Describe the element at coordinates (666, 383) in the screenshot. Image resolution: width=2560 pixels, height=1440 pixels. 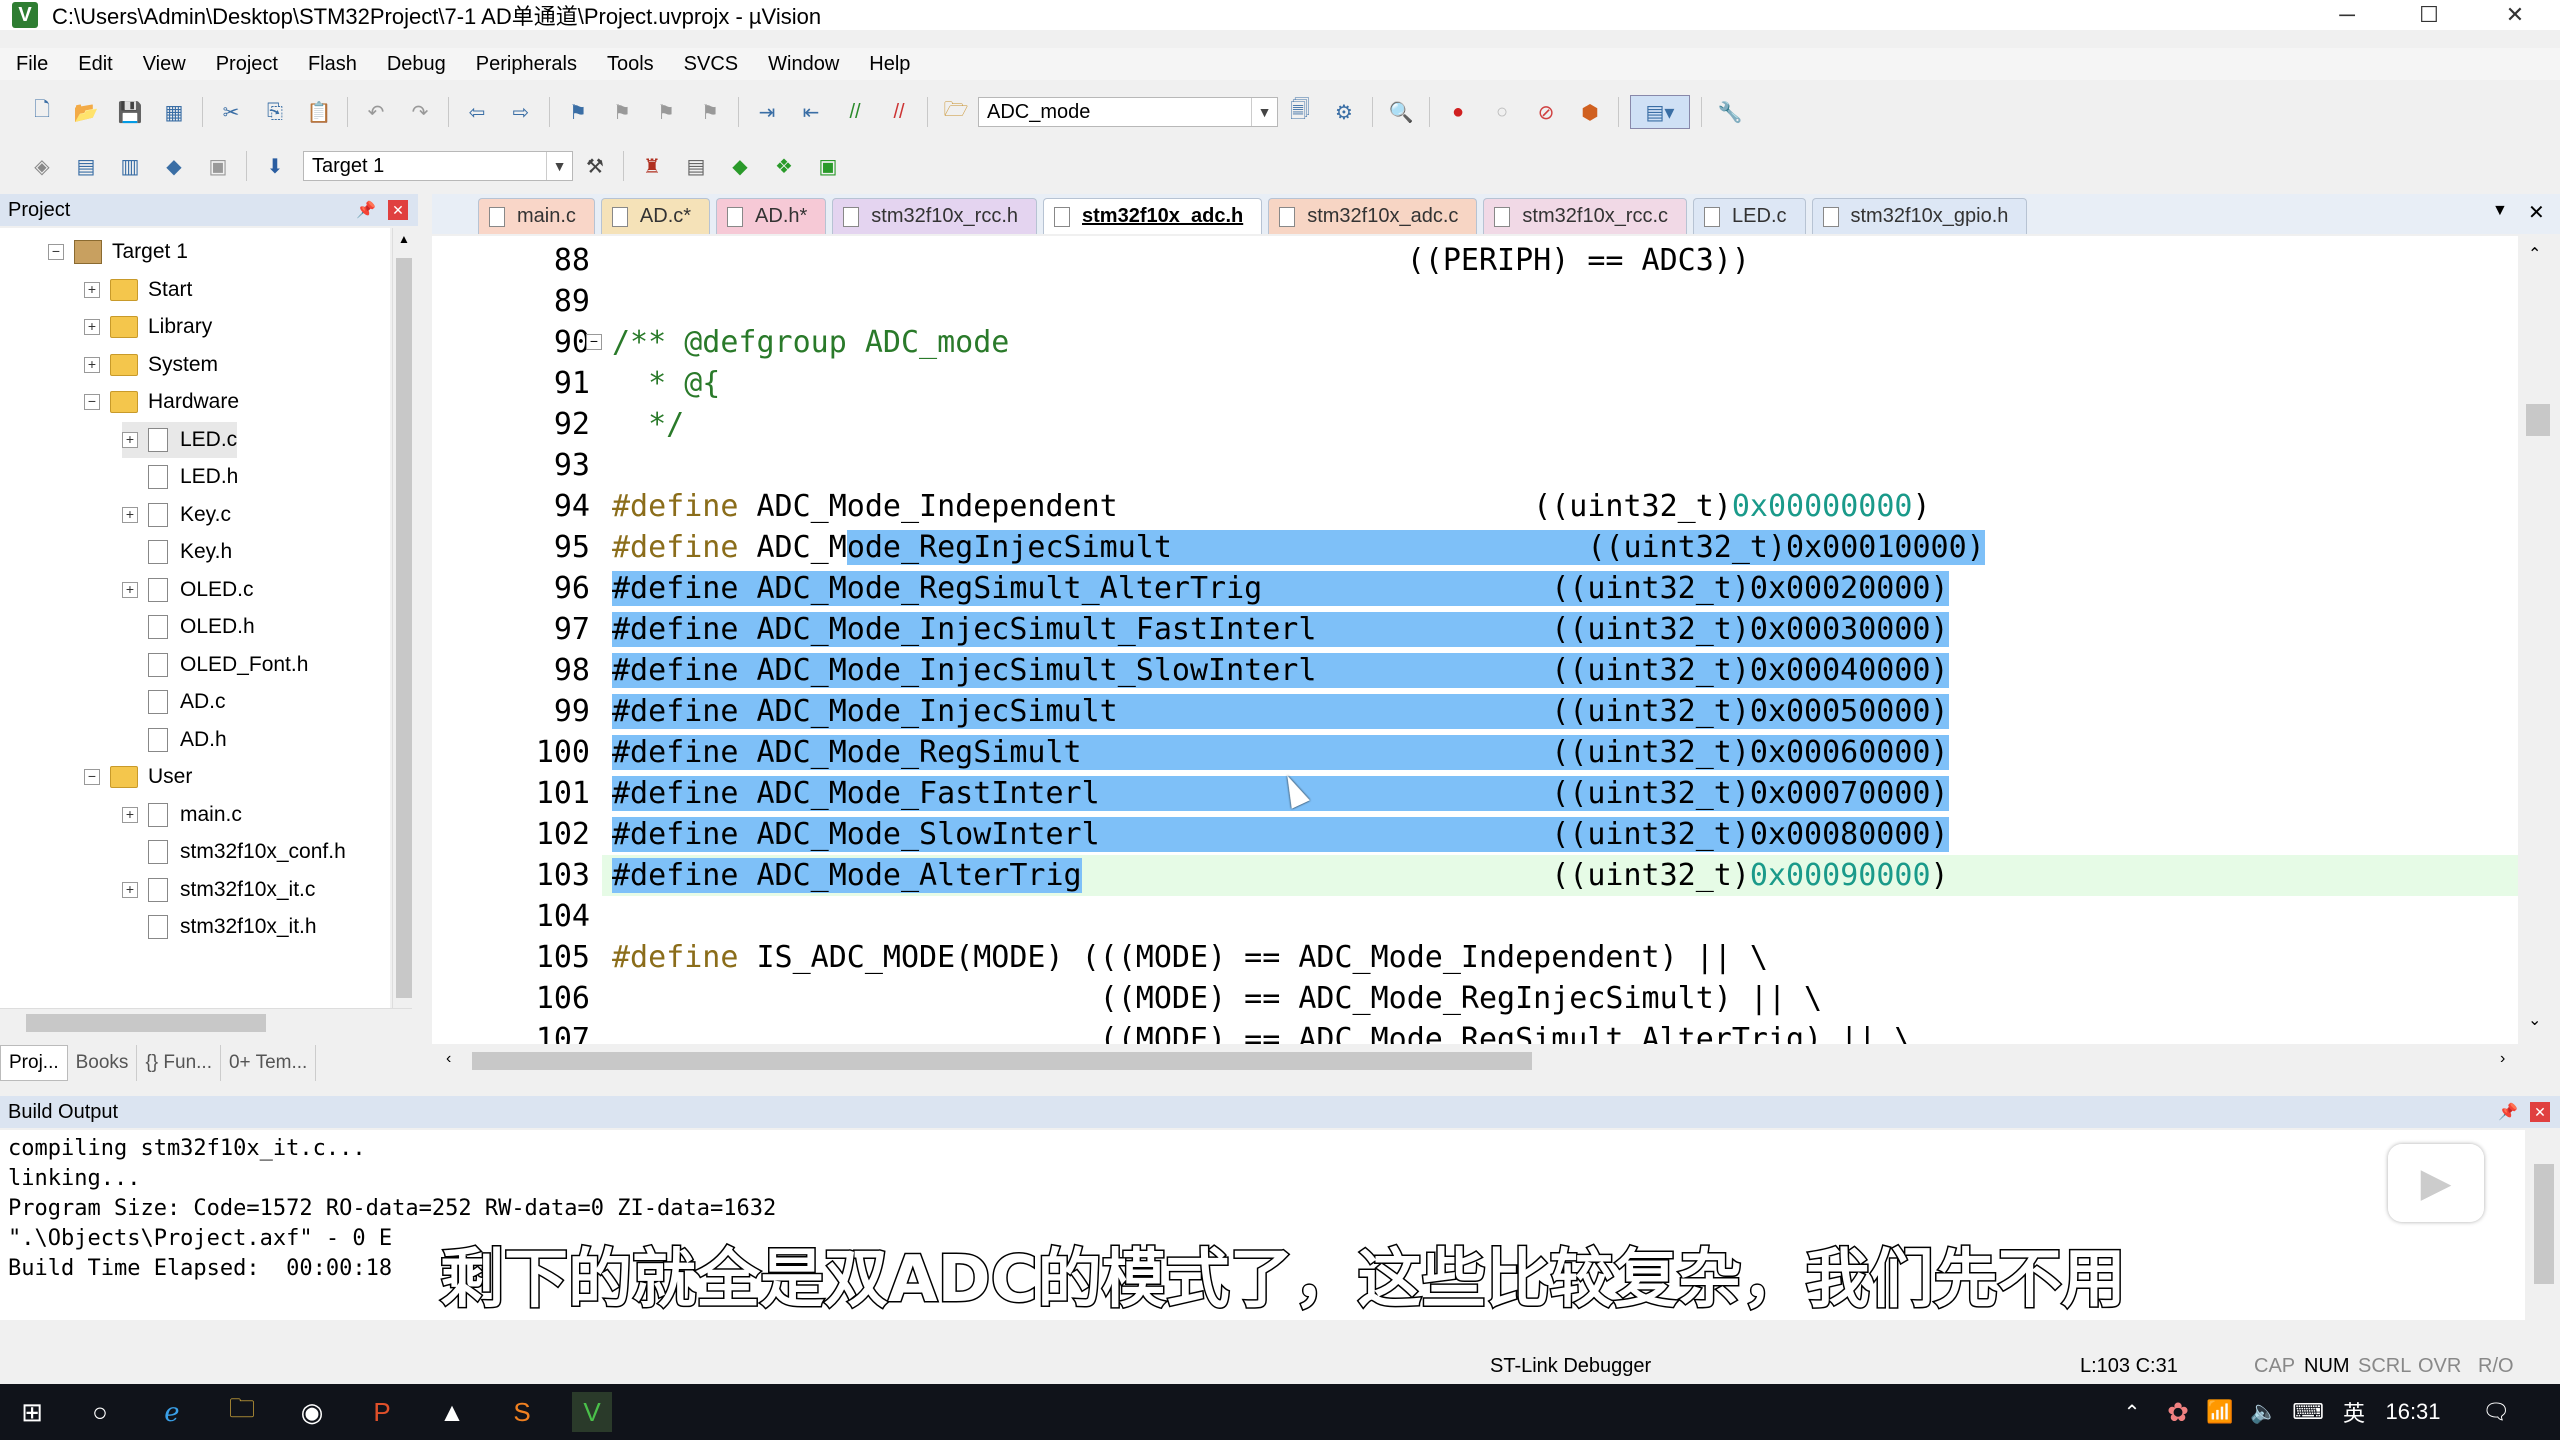
I see `code-line: * @{` at that location.